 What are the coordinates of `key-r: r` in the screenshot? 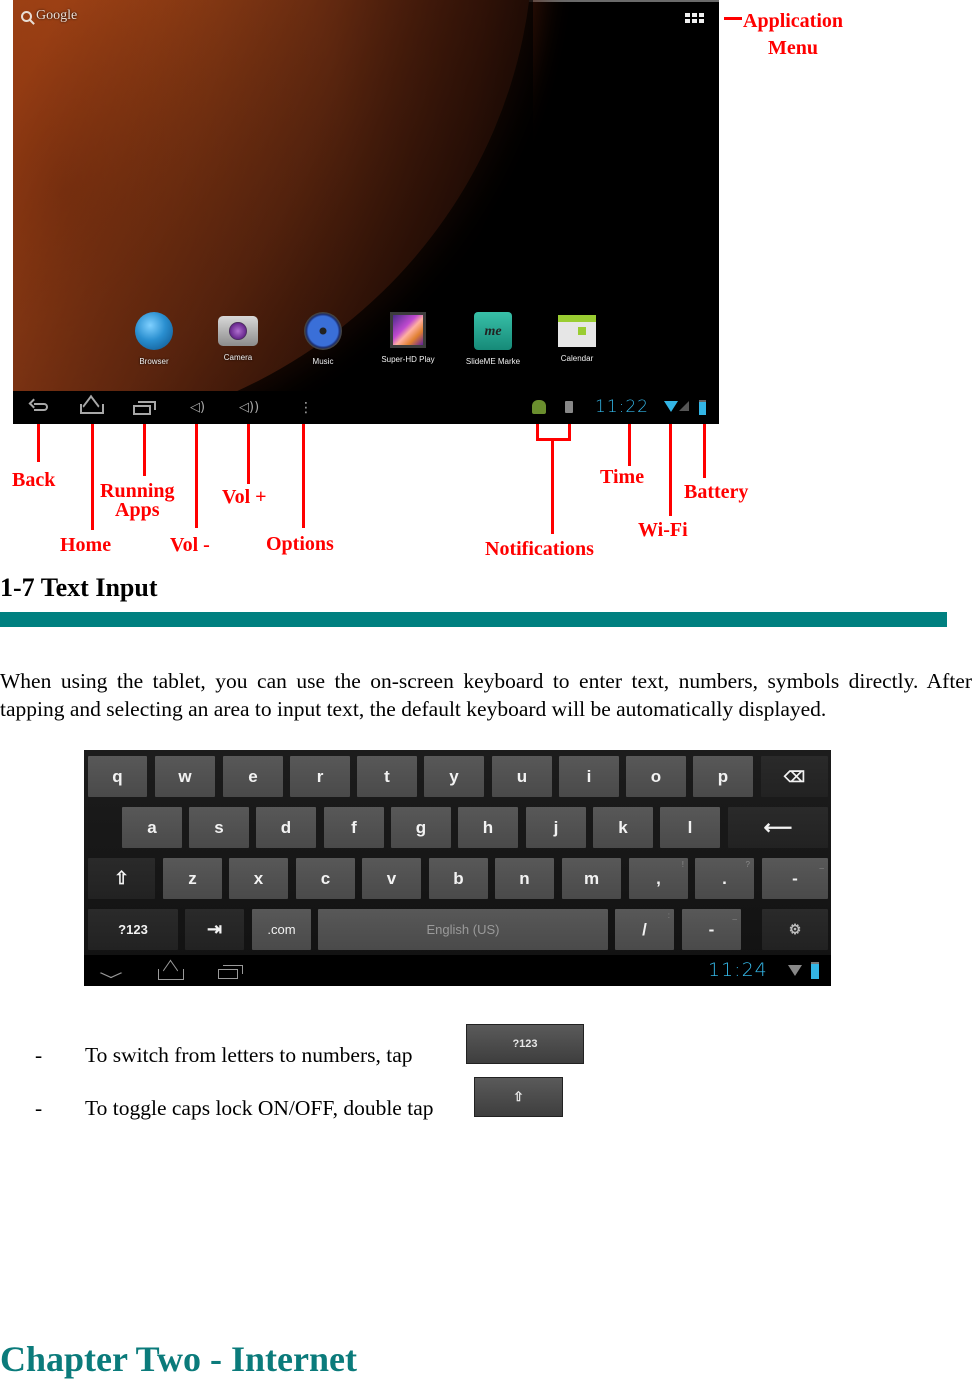 It's located at (320, 776).